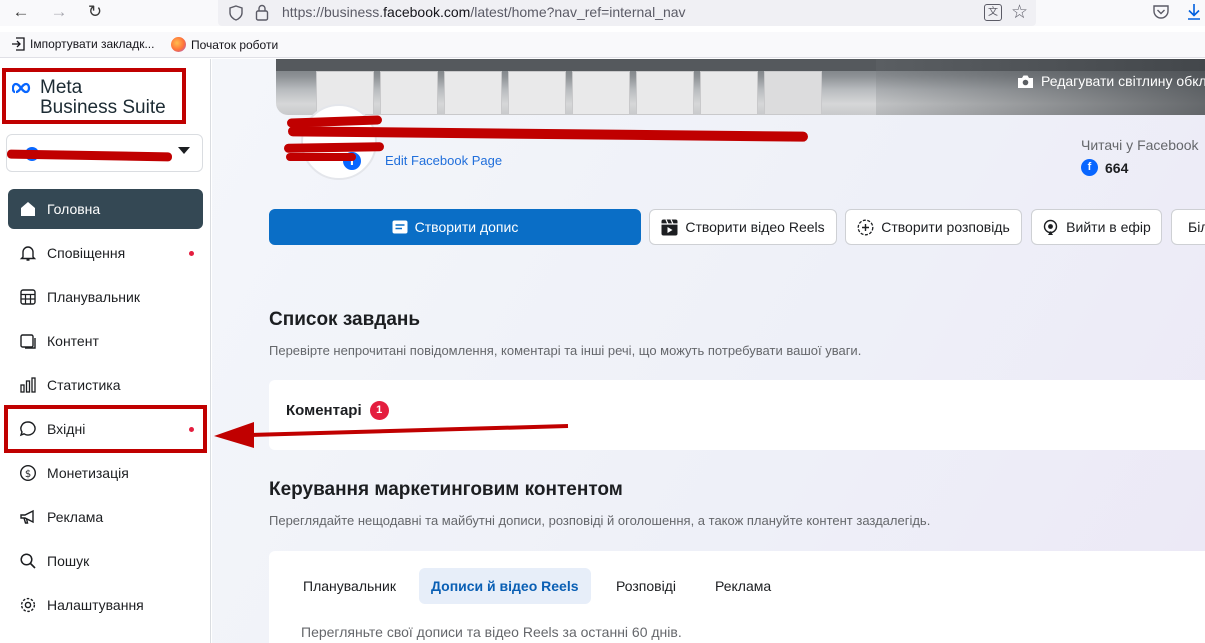  Describe the element at coordinates (104, 153) in the screenshot. I see `account-switcher` at that location.